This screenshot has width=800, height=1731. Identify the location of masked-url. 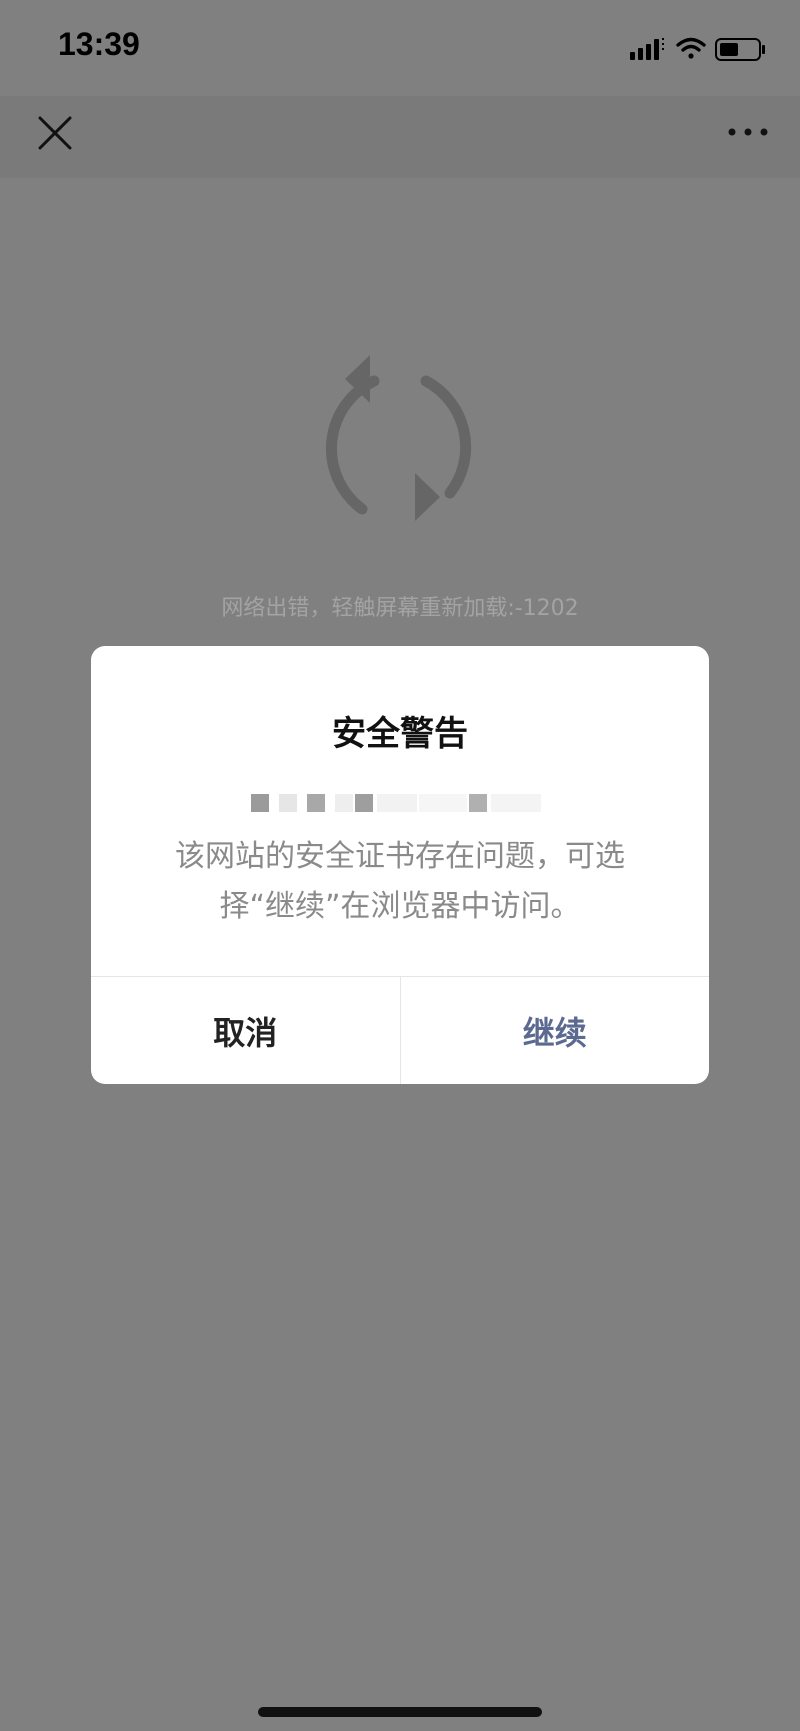
(396, 803).